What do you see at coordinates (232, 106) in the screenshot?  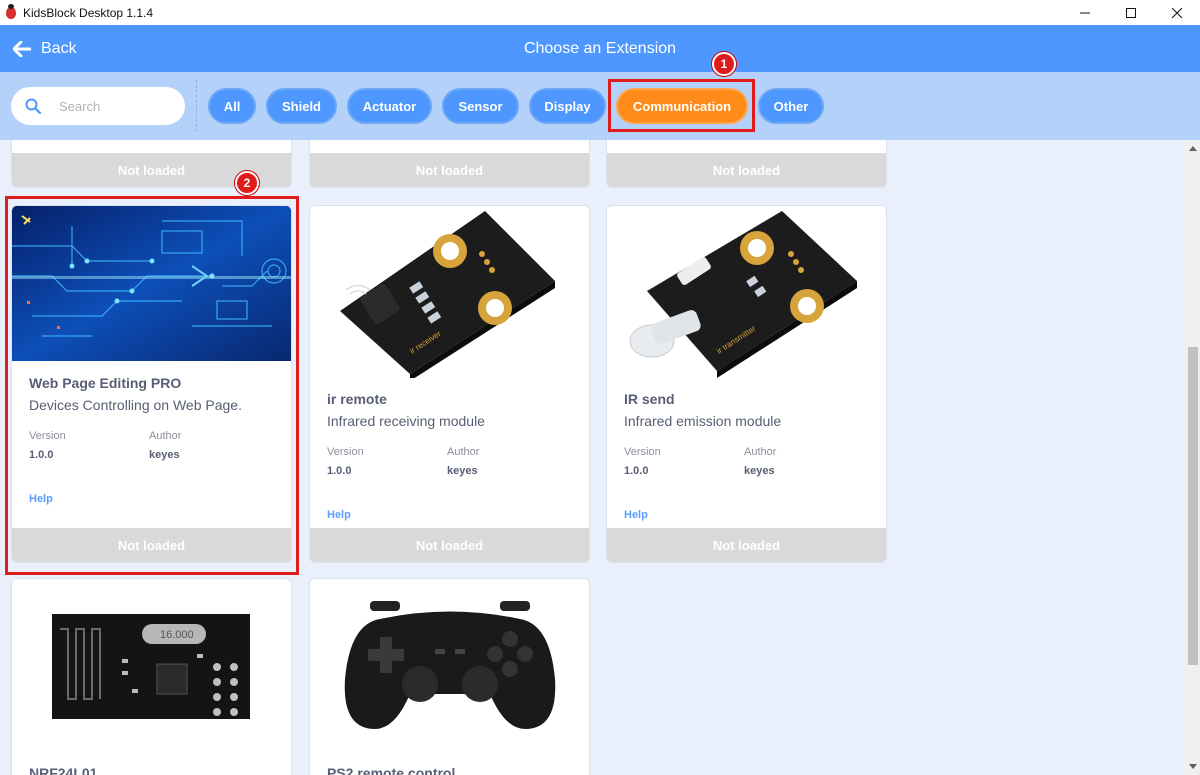 I see `tag-all: All` at bounding box center [232, 106].